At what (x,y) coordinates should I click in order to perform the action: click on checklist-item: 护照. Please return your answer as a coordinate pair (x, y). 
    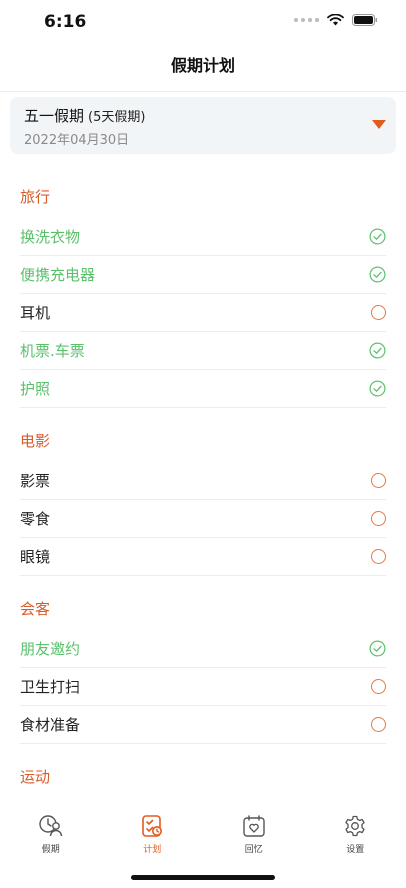
    Looking at the image, I should click on (203, 389).